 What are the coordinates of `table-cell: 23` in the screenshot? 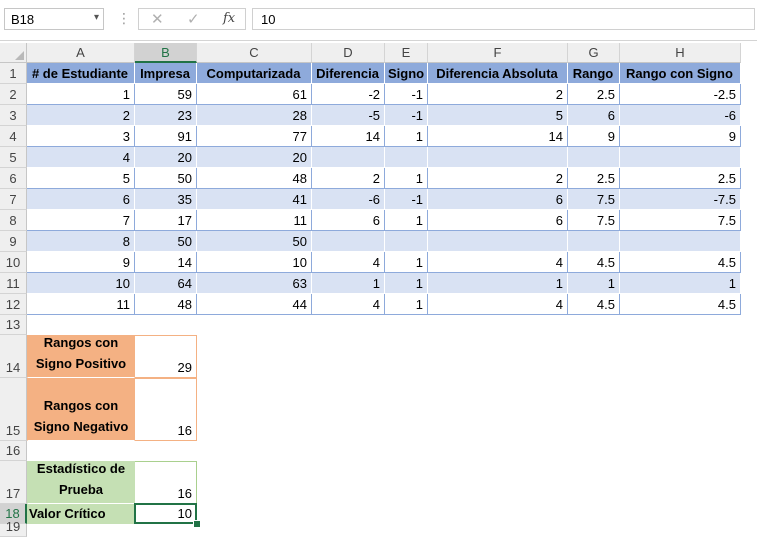 It's located at (166, 115).